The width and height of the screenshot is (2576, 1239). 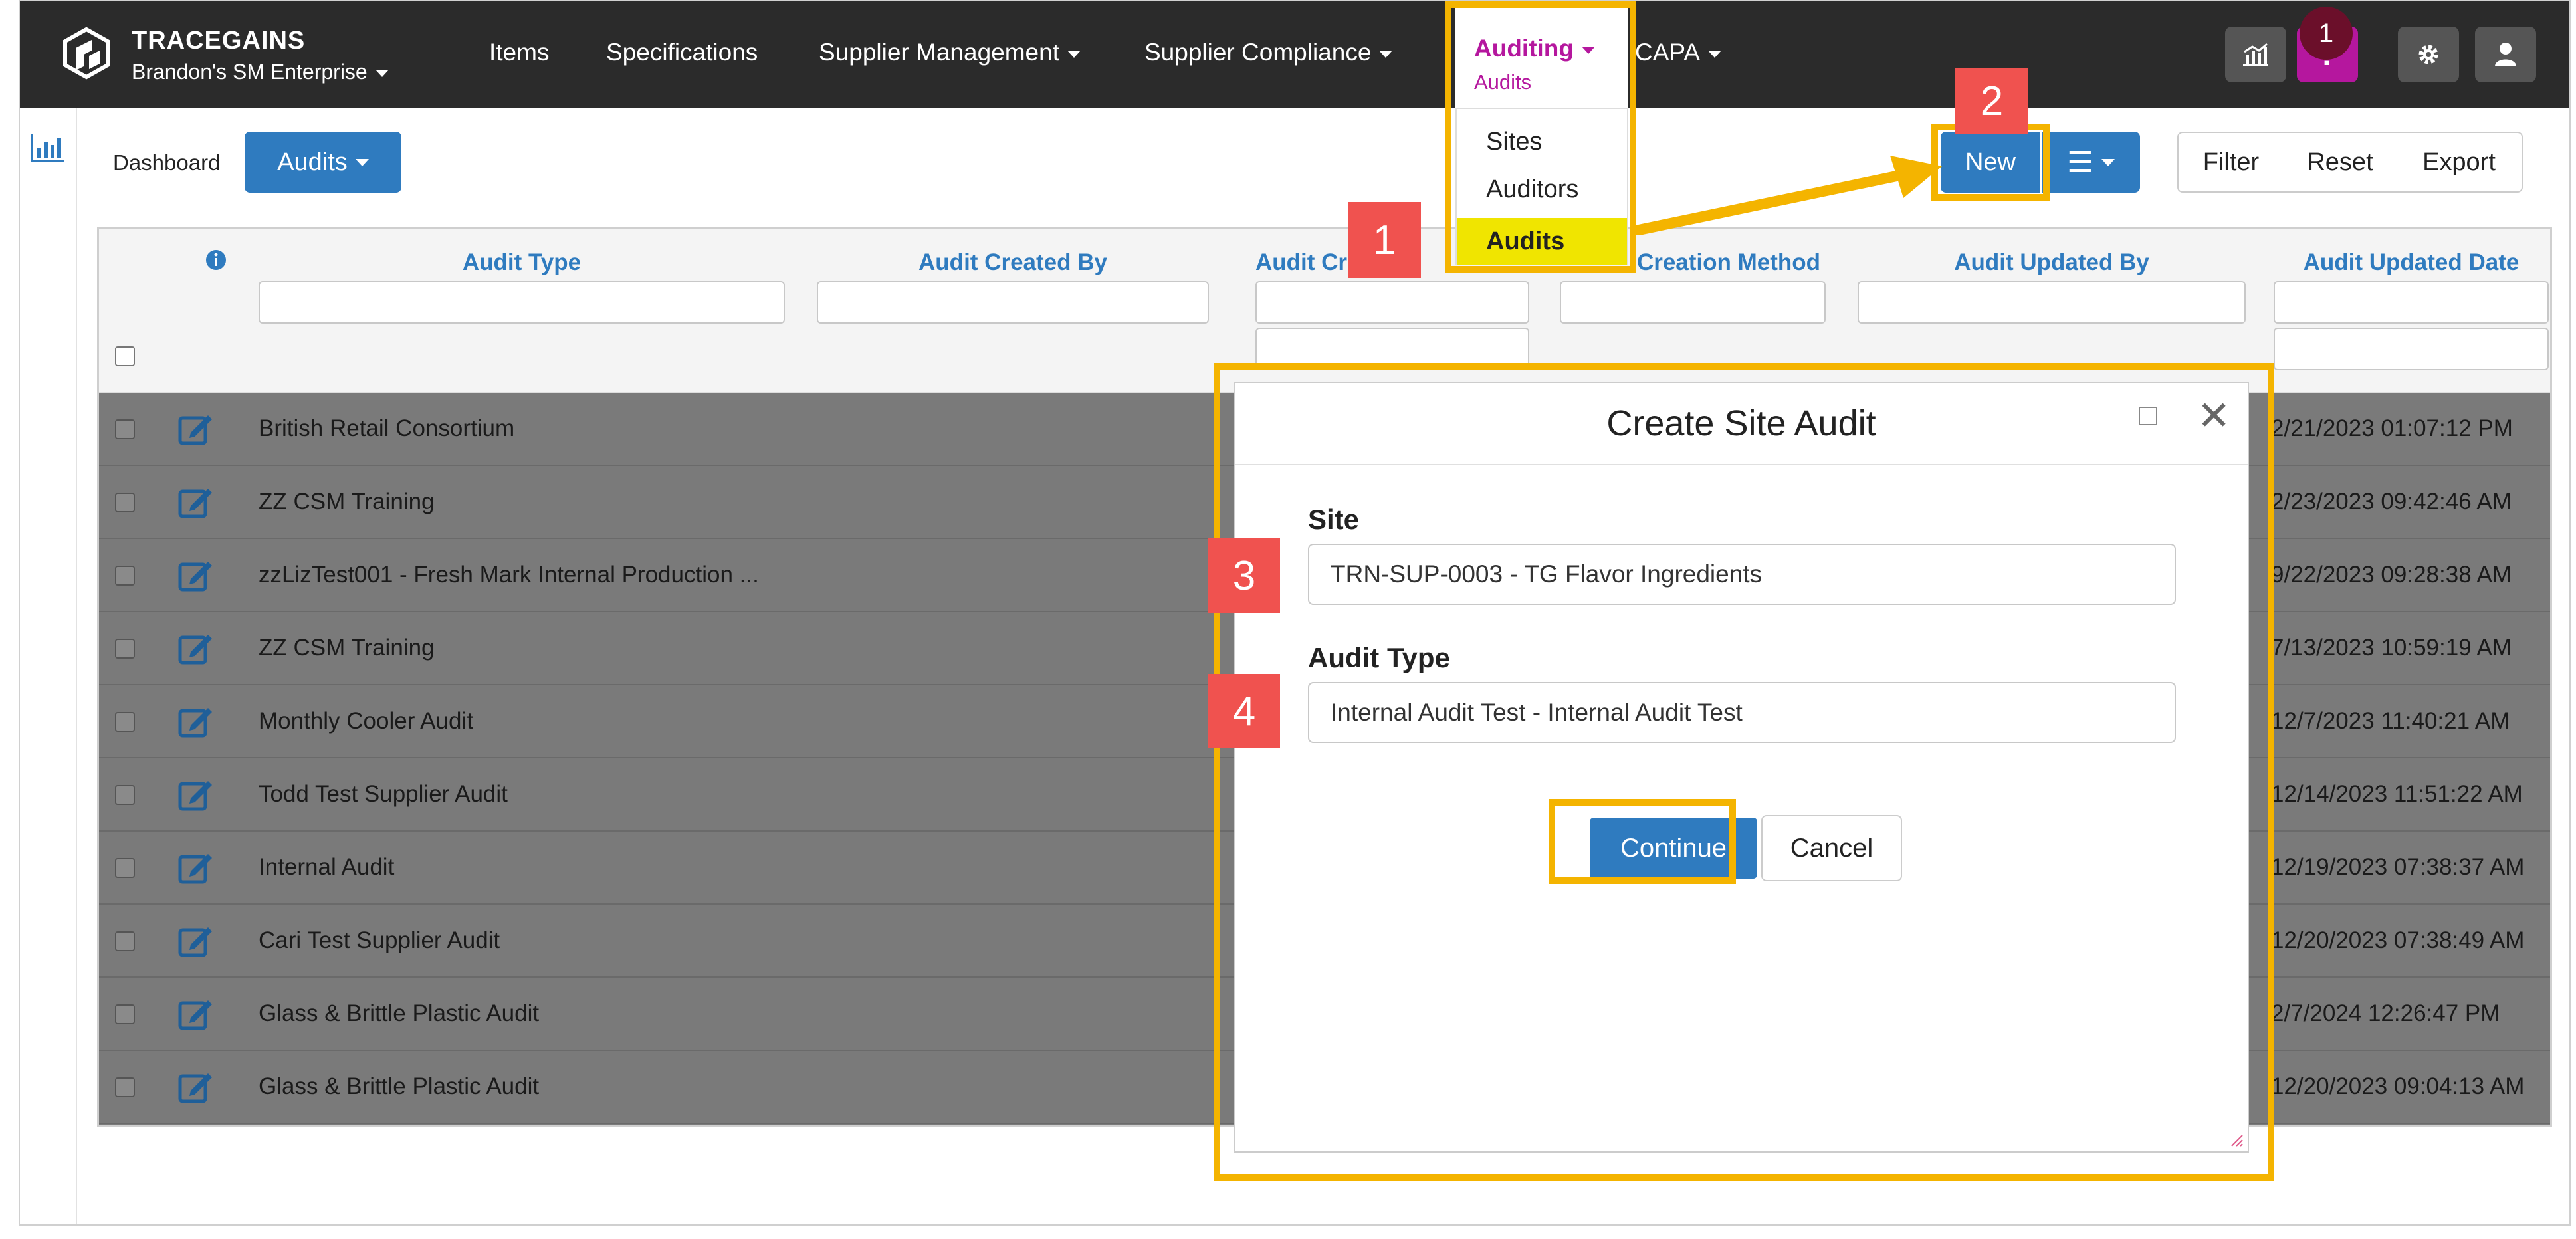 I want to click on col-header-audit-type: Audit Type, so click(x=522, y=262).